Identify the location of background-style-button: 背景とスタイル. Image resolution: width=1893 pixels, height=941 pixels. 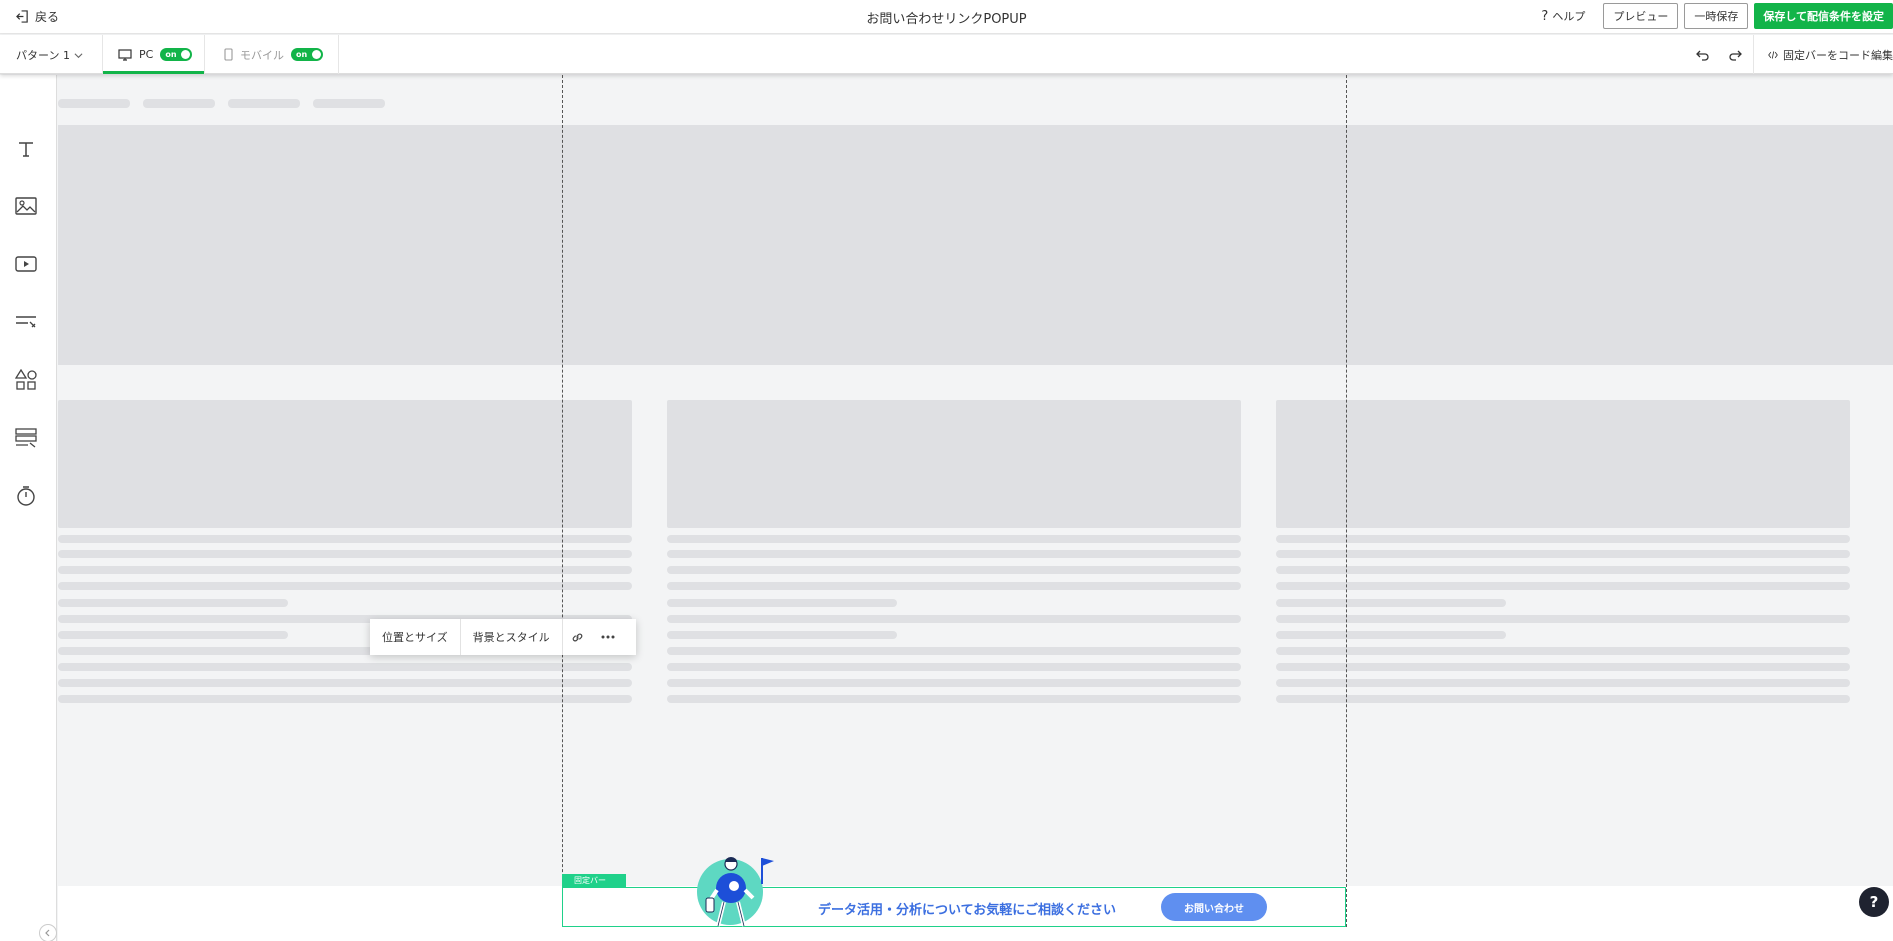
(512, 637).